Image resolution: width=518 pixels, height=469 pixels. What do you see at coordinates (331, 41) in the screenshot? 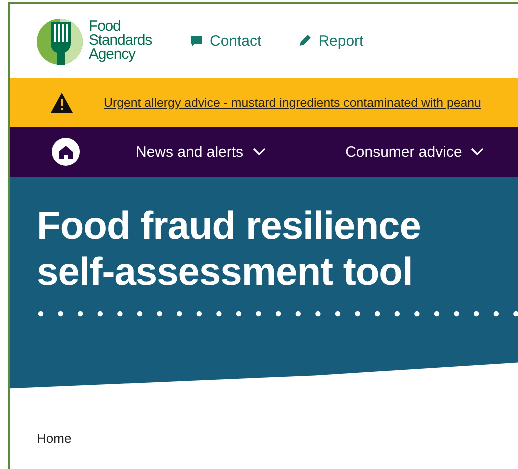
I see `header-link: Report` at bounding box center [331, 41].